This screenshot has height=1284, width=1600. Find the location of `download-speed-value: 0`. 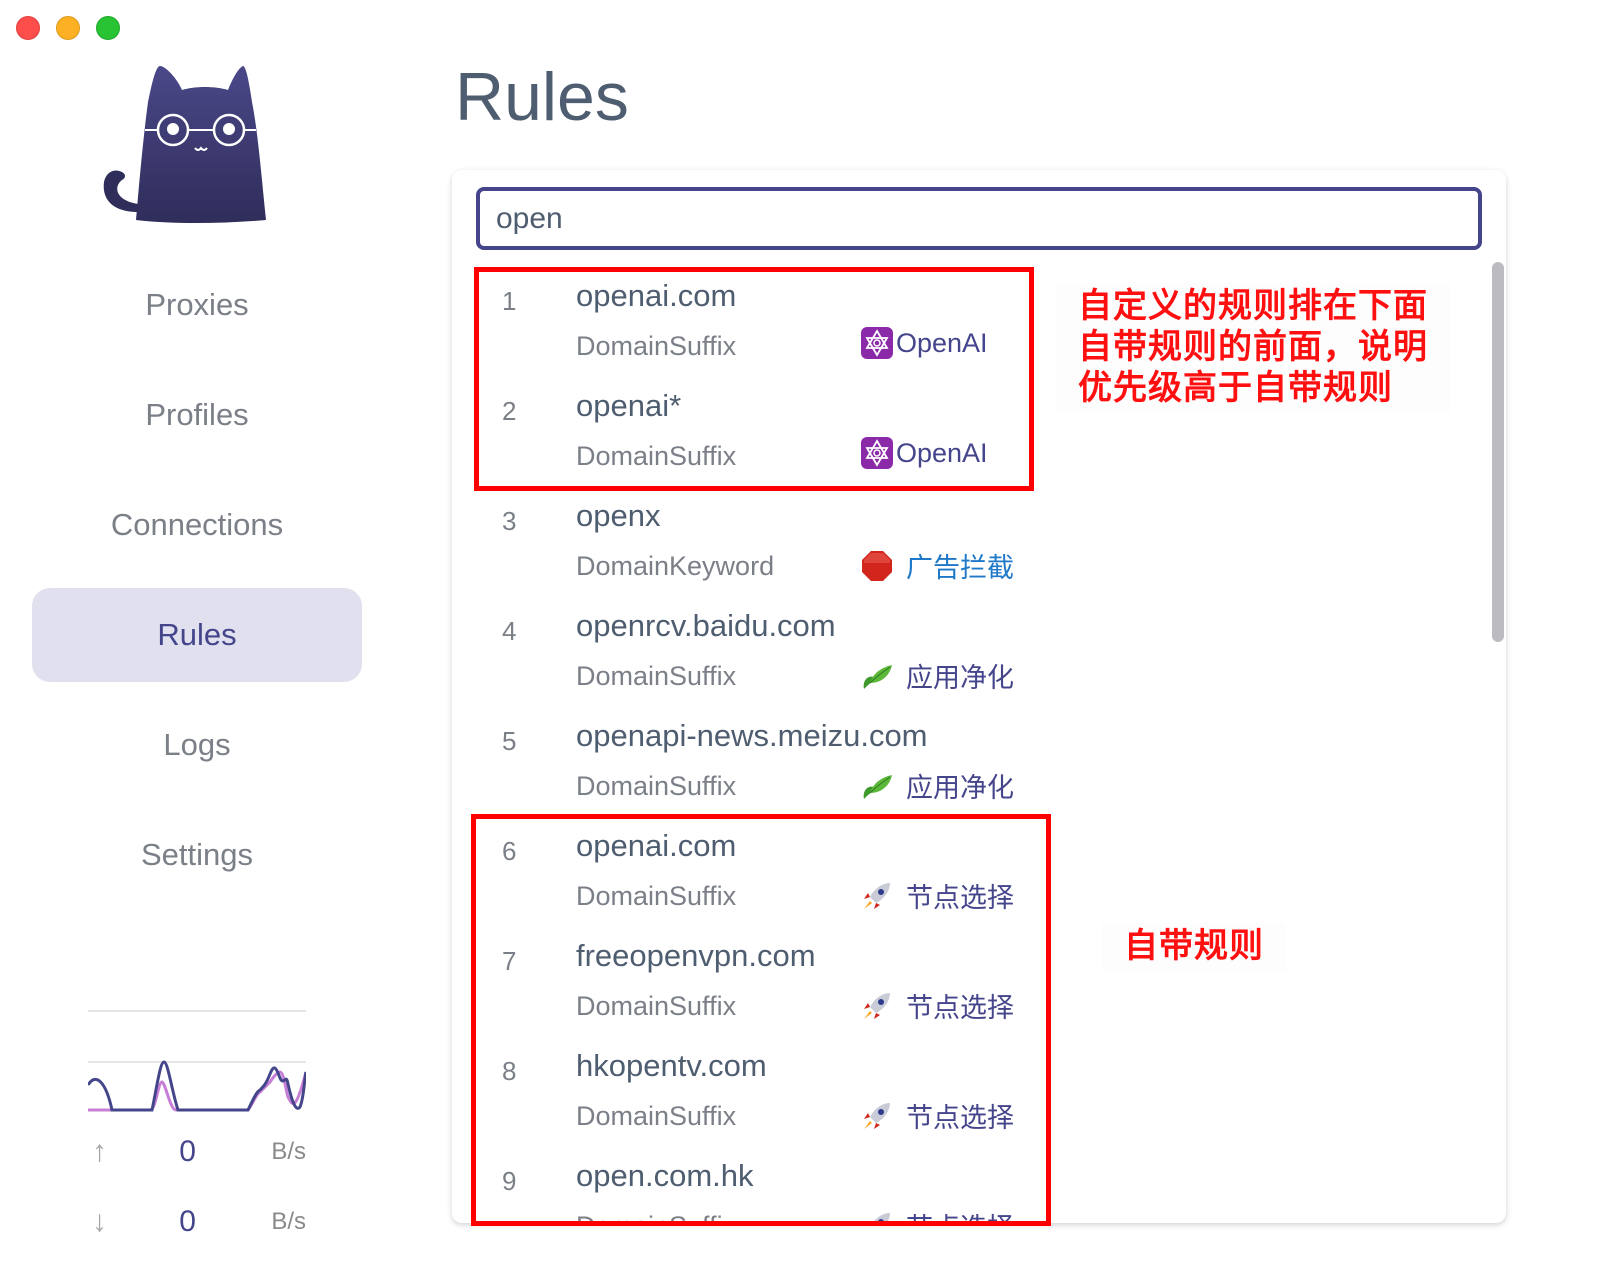

download-speed-value: 0 is located at coordinates (187, 1221).